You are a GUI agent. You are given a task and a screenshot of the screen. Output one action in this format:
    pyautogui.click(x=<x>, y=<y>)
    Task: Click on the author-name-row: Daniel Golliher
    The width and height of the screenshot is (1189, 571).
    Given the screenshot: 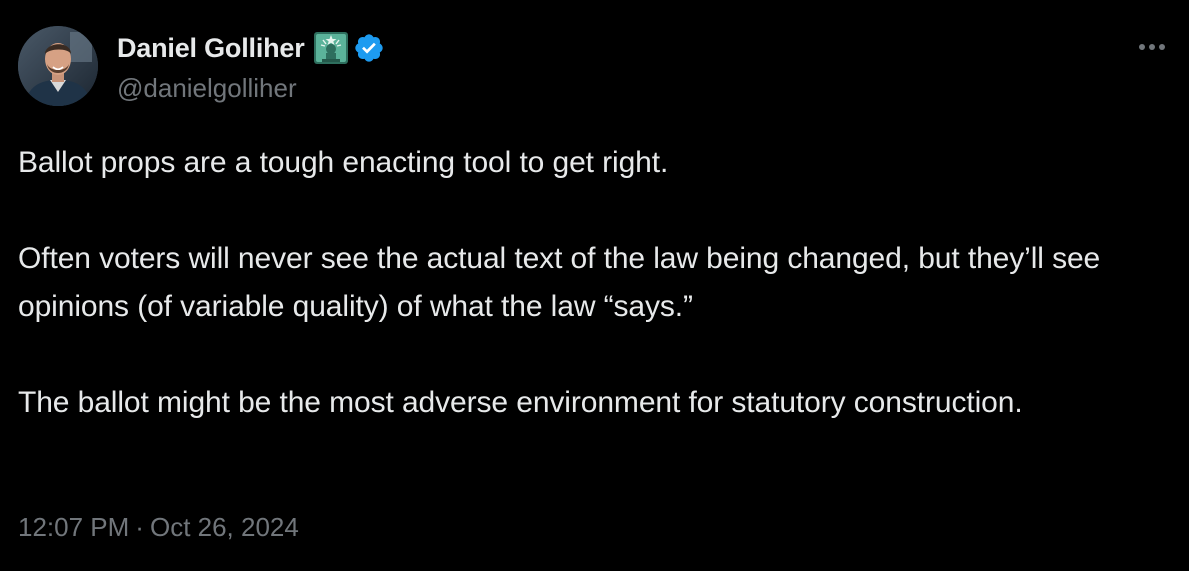 What is the action you would take?
    pyautogui.click(x=251, y=48)
    